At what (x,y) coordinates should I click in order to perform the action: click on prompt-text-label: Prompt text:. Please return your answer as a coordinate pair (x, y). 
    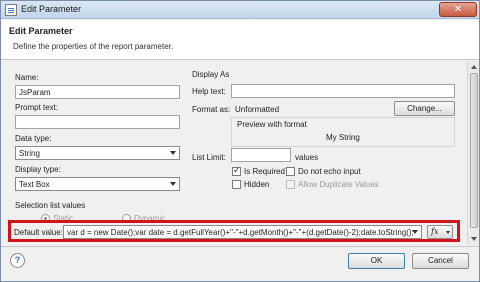
    Looking at the image, I should click on (37, 107).